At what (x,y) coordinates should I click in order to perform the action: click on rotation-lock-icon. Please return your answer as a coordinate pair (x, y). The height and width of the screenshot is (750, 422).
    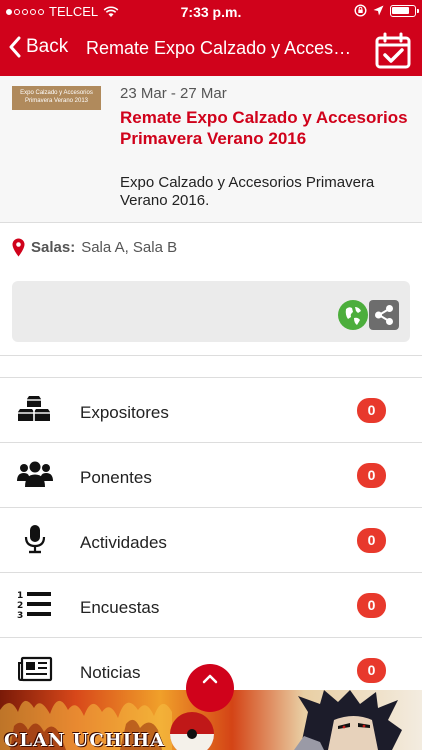
    Looking at the image, I should click on (360, 10).